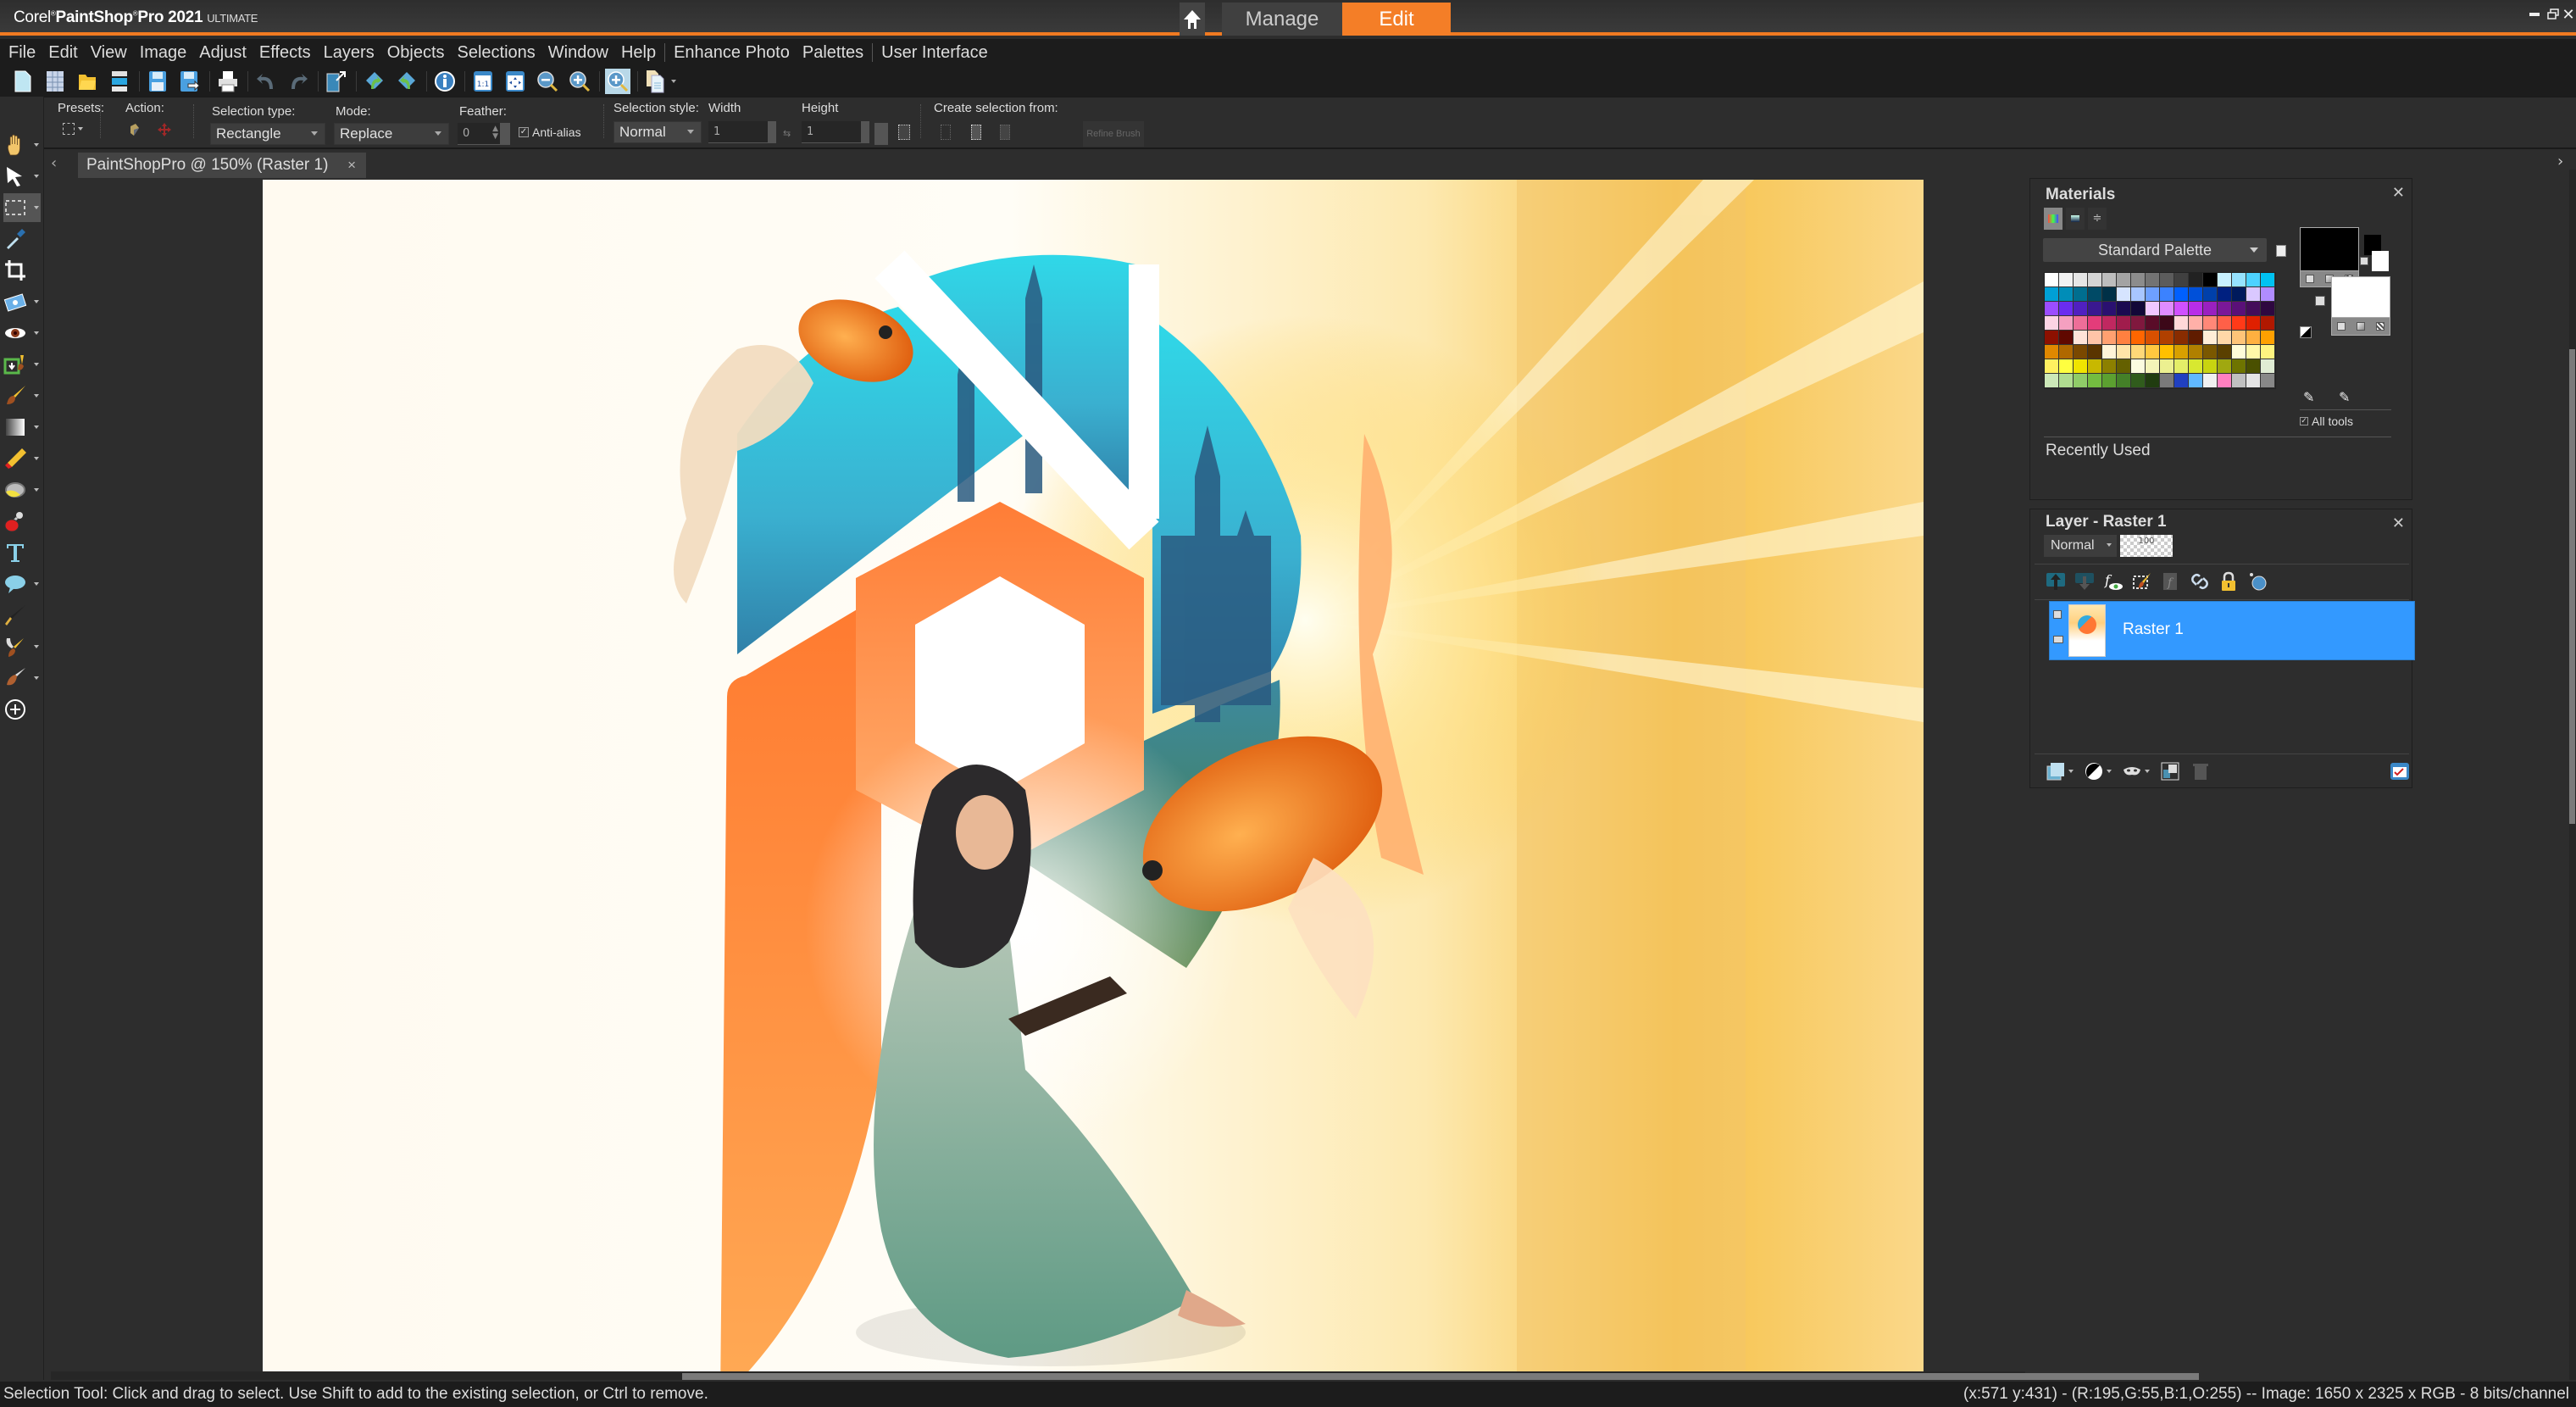 This screenshot has height=1407, width=2576. Describe the element at coordinates (1440, 1376) in the screenshot. I see `horizontal-scrollbar-thumb` at that location.